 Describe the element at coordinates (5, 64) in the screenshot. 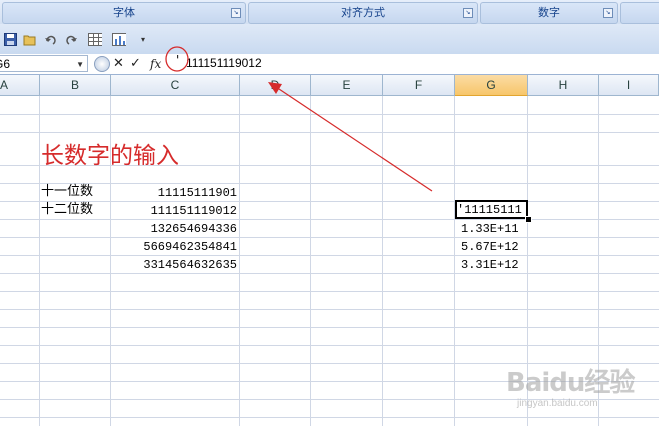

I see `name-box-value: G6` at that location.